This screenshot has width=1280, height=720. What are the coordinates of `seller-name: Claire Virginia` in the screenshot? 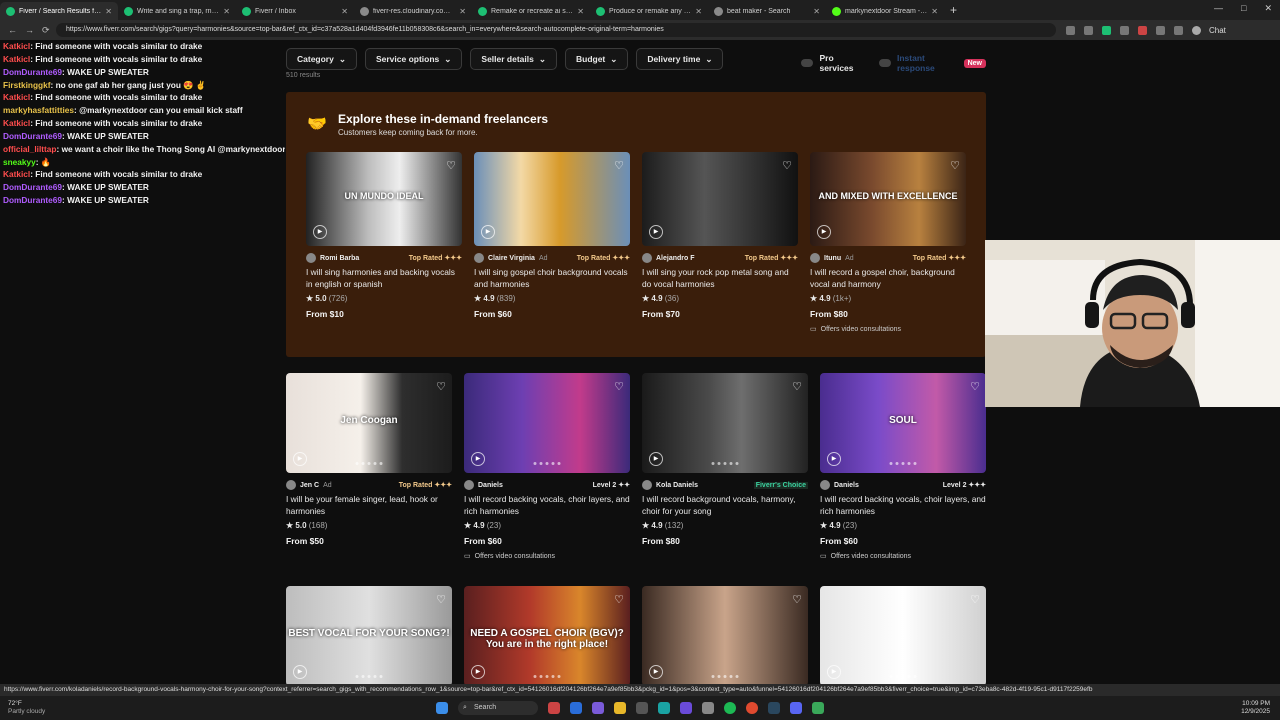 It's located at (511, 258).